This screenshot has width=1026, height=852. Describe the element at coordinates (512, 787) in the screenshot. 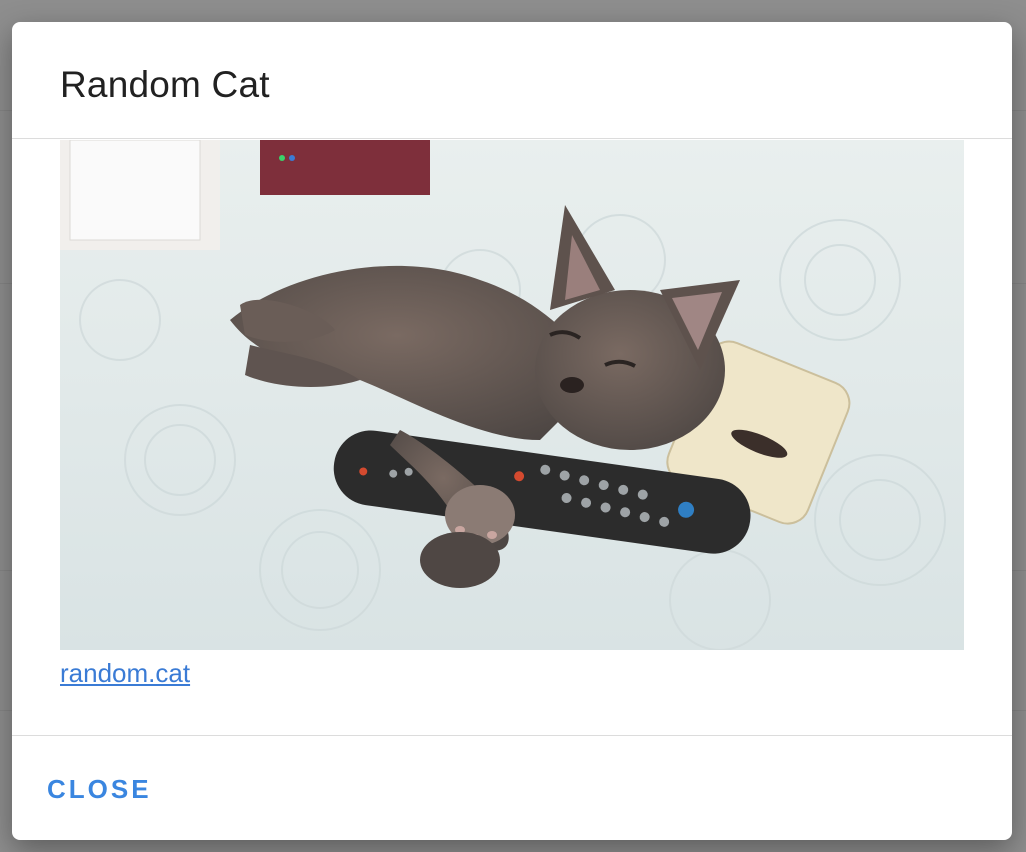

I see `dialog-footer: CLOSE` at that location.